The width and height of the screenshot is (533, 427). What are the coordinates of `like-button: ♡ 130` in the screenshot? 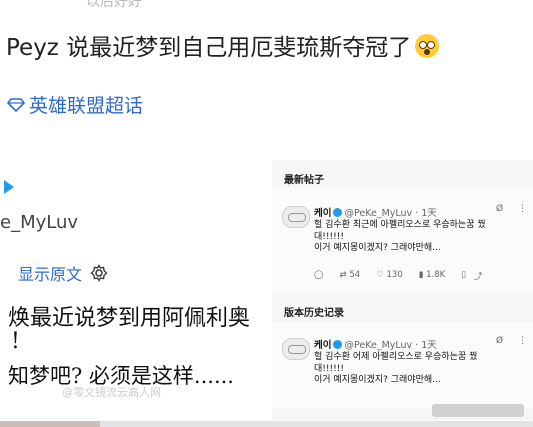 It's located at (389, 276).